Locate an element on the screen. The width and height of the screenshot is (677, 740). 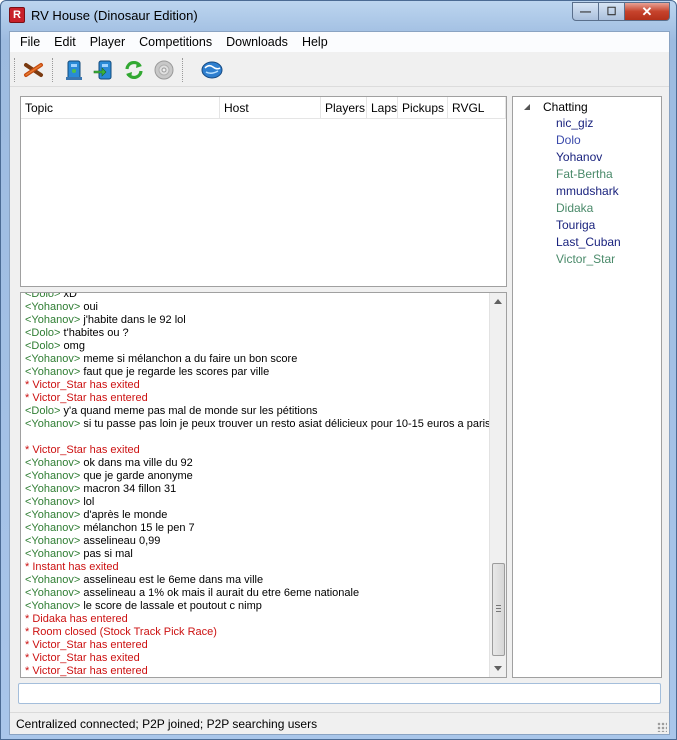
column-header-host: Host is located at coordinates (270, 108).